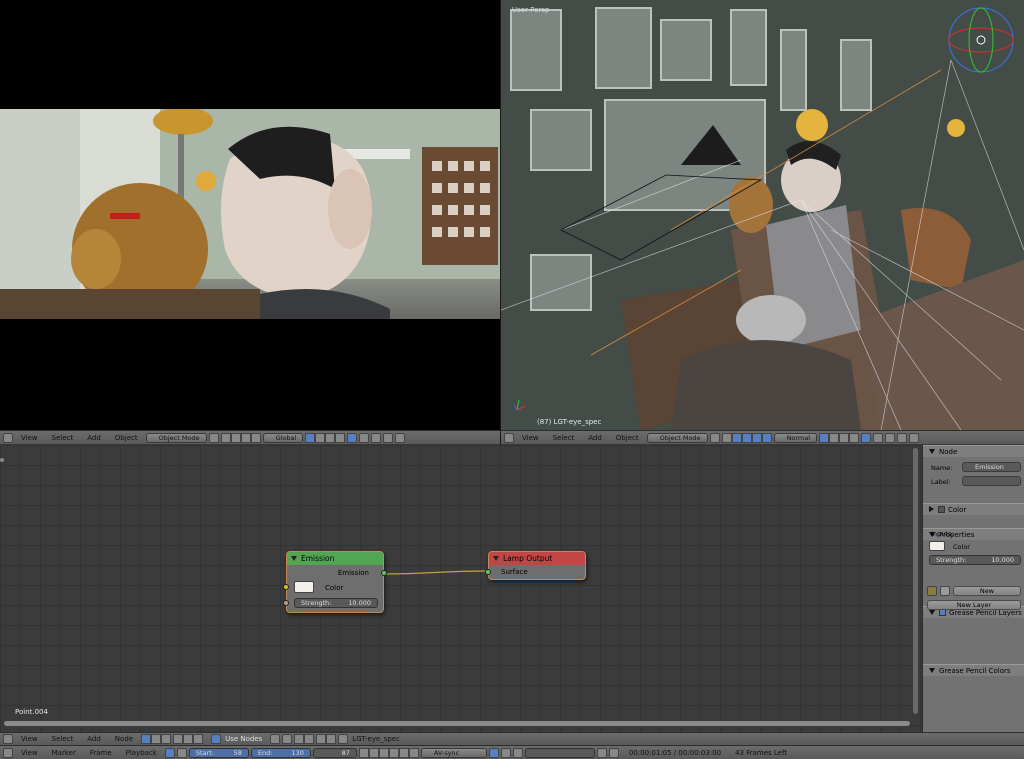  Describe the element at coordinates (393, 752) in the screenshot. I see `play-icon` at that location.